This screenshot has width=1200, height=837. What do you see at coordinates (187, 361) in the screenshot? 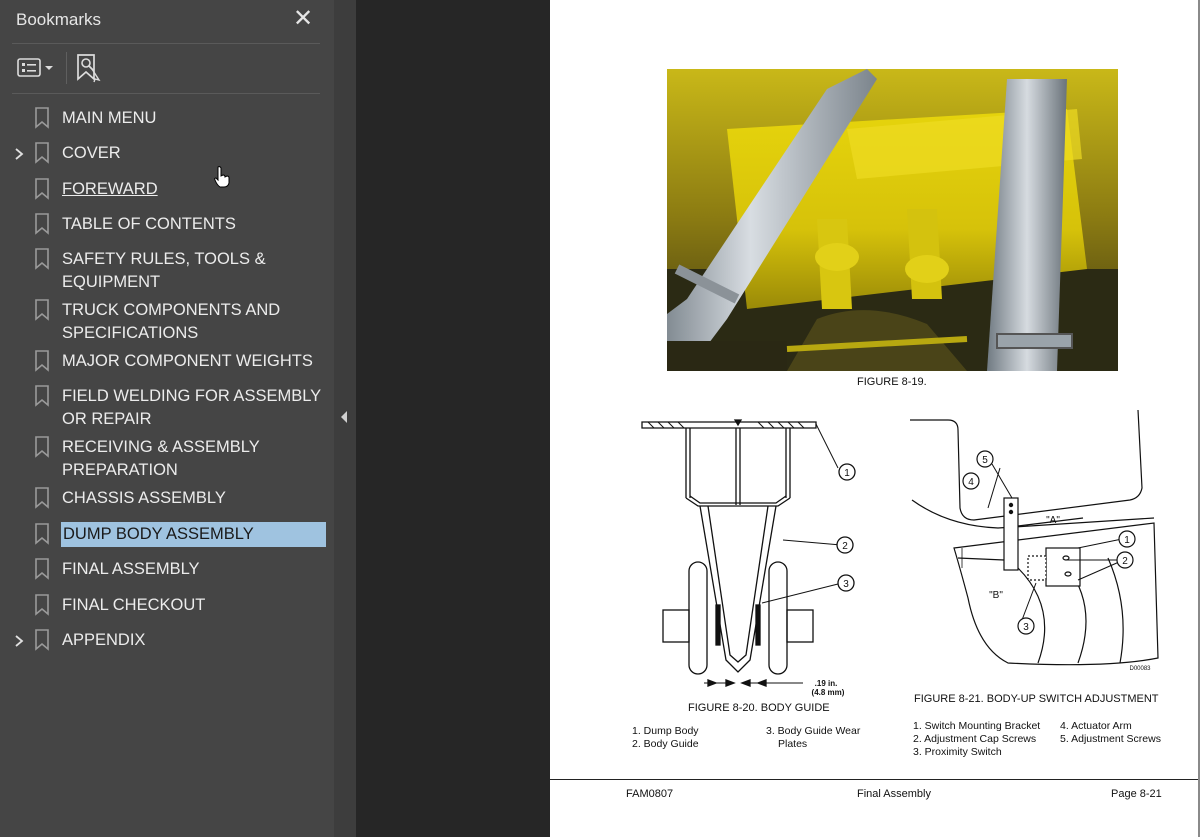
I see `bookmark-label: MAJOR COMPONENT WEIGHTS` at bounding box center [187, 361].